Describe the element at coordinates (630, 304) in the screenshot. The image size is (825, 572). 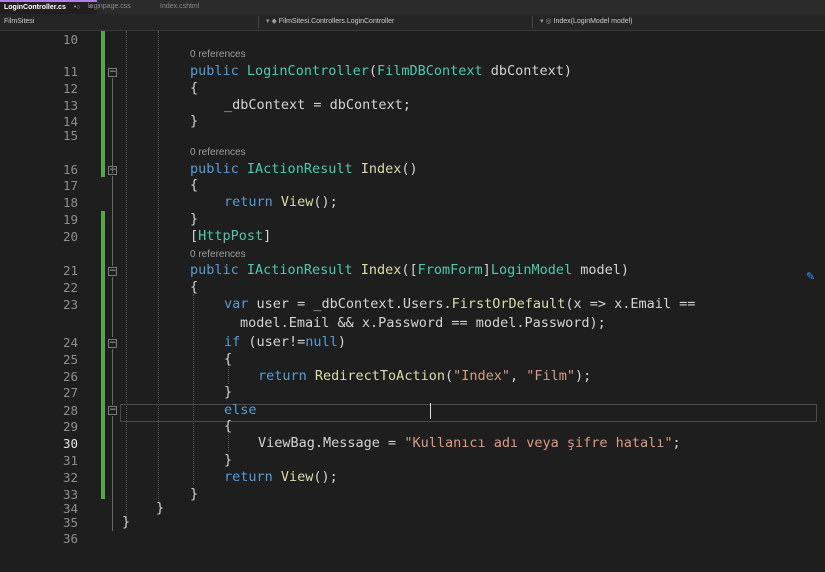
I see `code-text: (x => x.Email ==` at that location.